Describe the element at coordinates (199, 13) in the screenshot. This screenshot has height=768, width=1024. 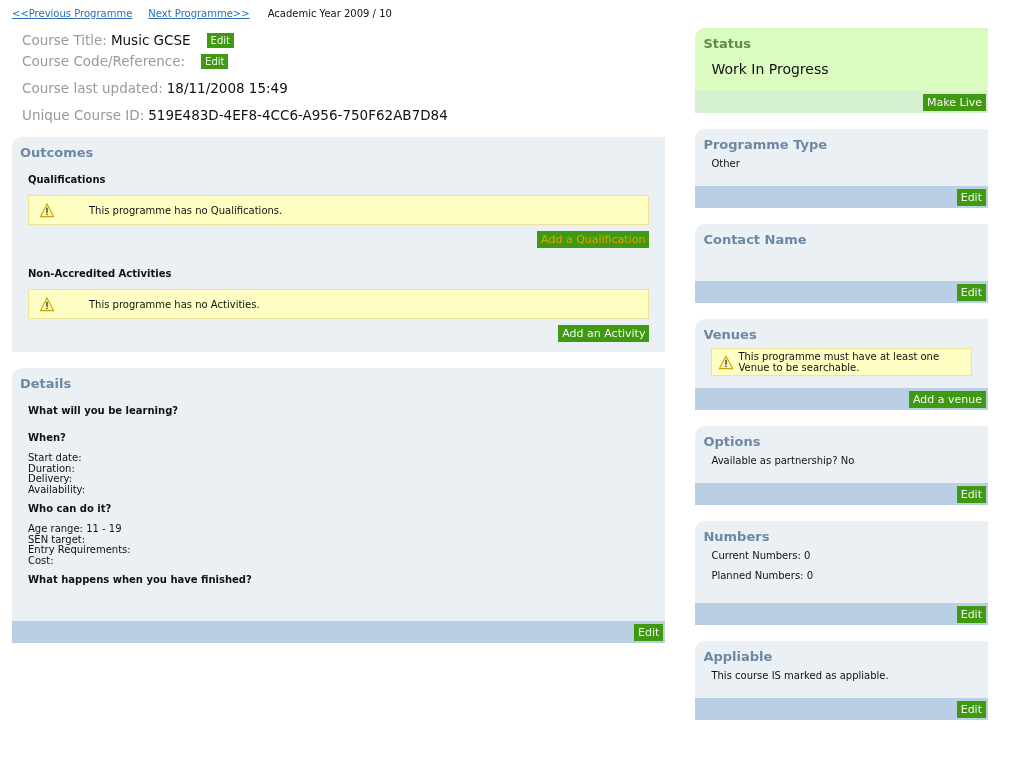
I see `next-programme-link: Next Programme>>` at that location.